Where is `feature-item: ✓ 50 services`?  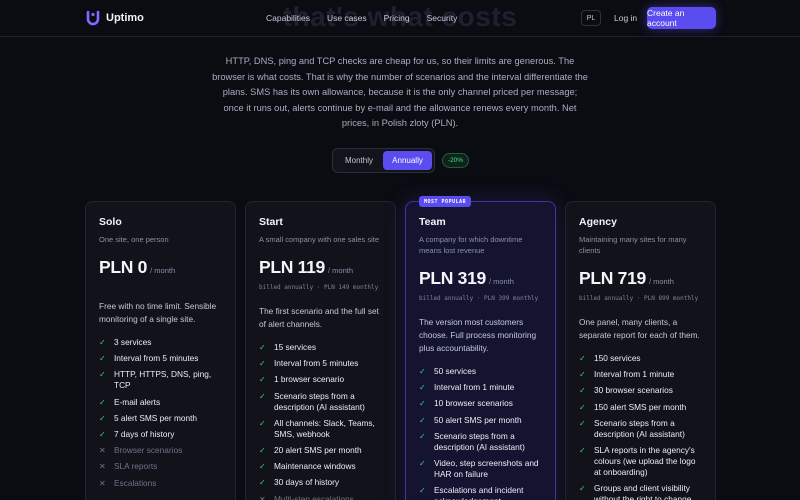
feature-item: ✓ 50 services is located at coordinates (480, 371).